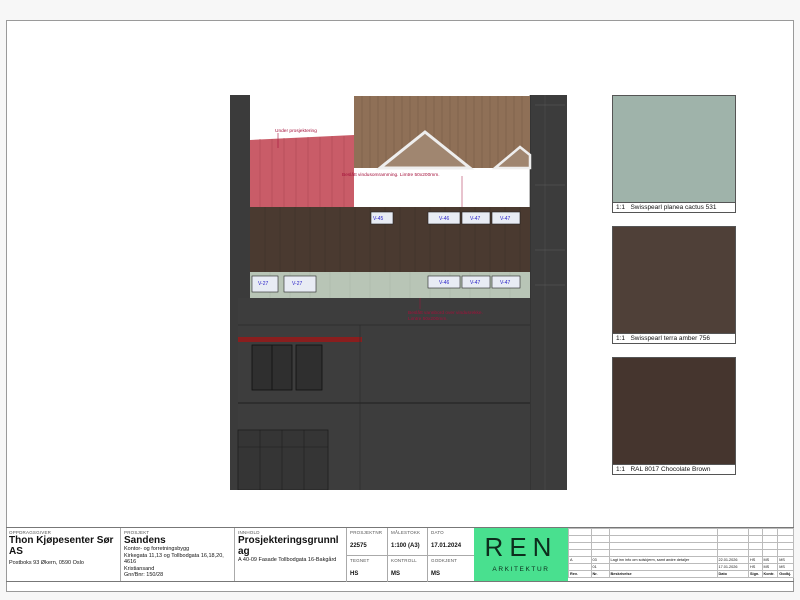  I want to click on revision-row: 01 17.01.2026 HS MS MS, so click(681, 567).